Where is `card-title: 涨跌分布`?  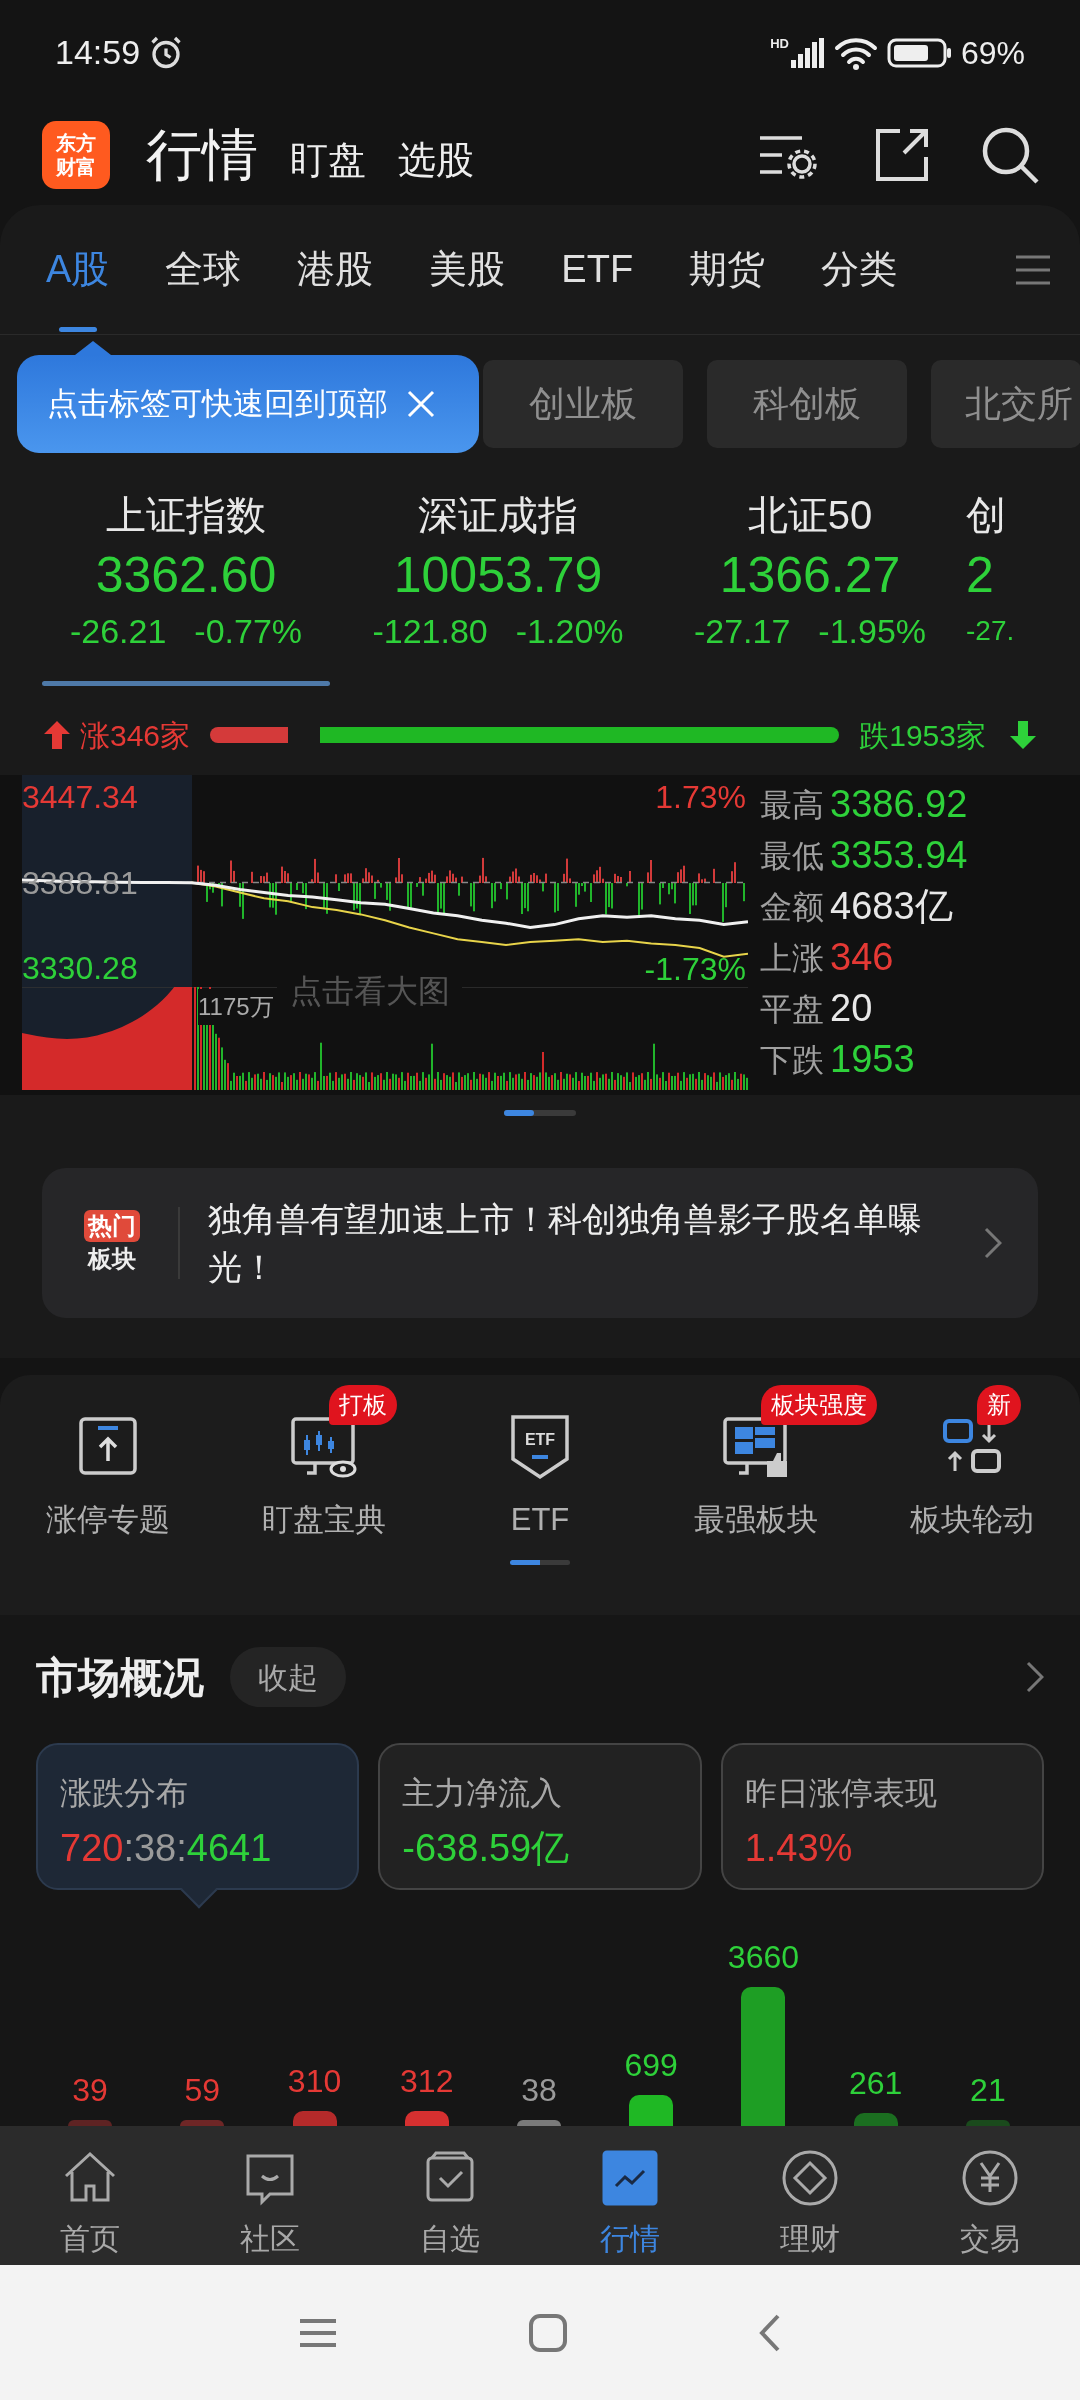 card-title: 涨跌分布 is located at coordinates (124, 1793).